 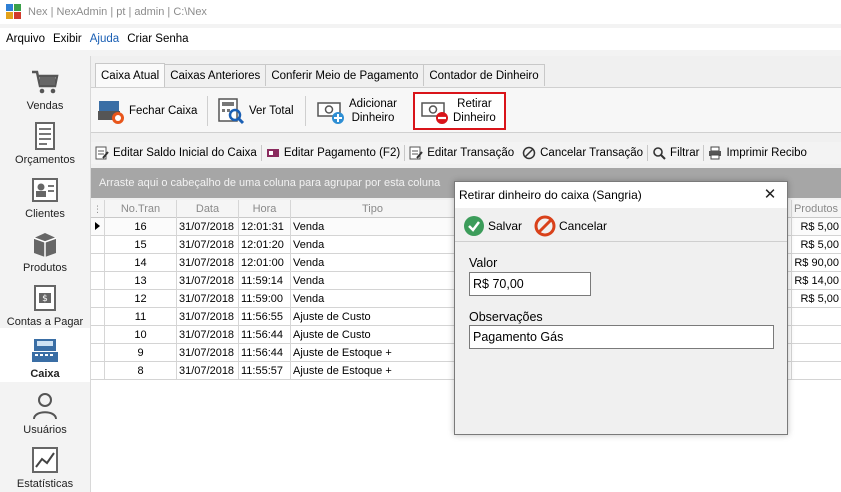 I want to click on sidebar-item-estatisticas: Estatísticas, so click(x=45, y=465).